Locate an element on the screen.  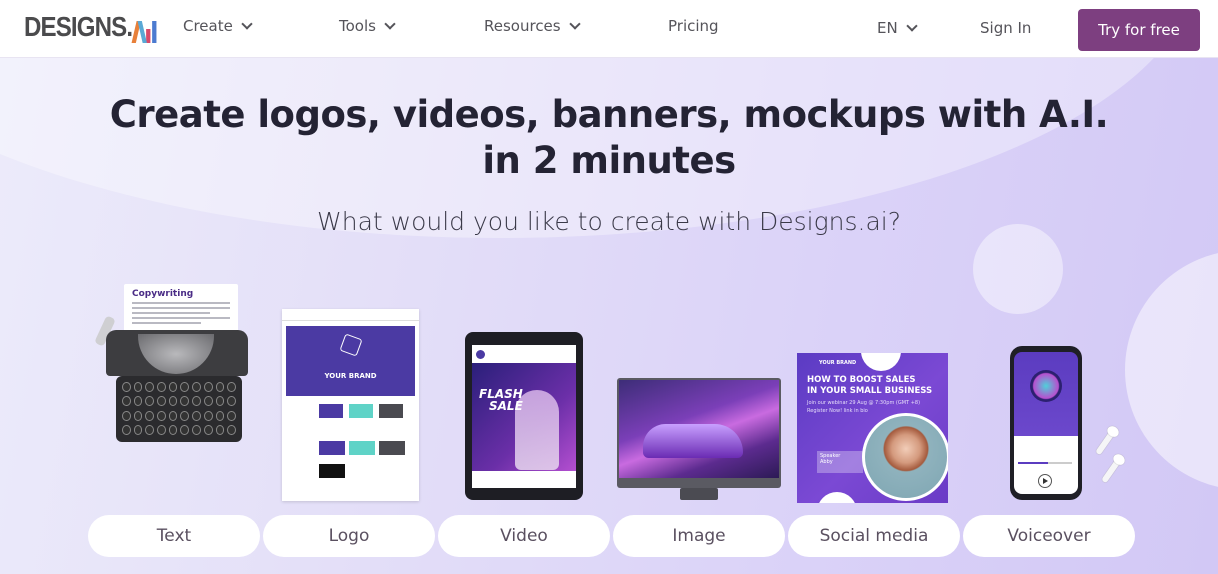
sign-in-label: Sign In is located at coordinates (1006, 28).